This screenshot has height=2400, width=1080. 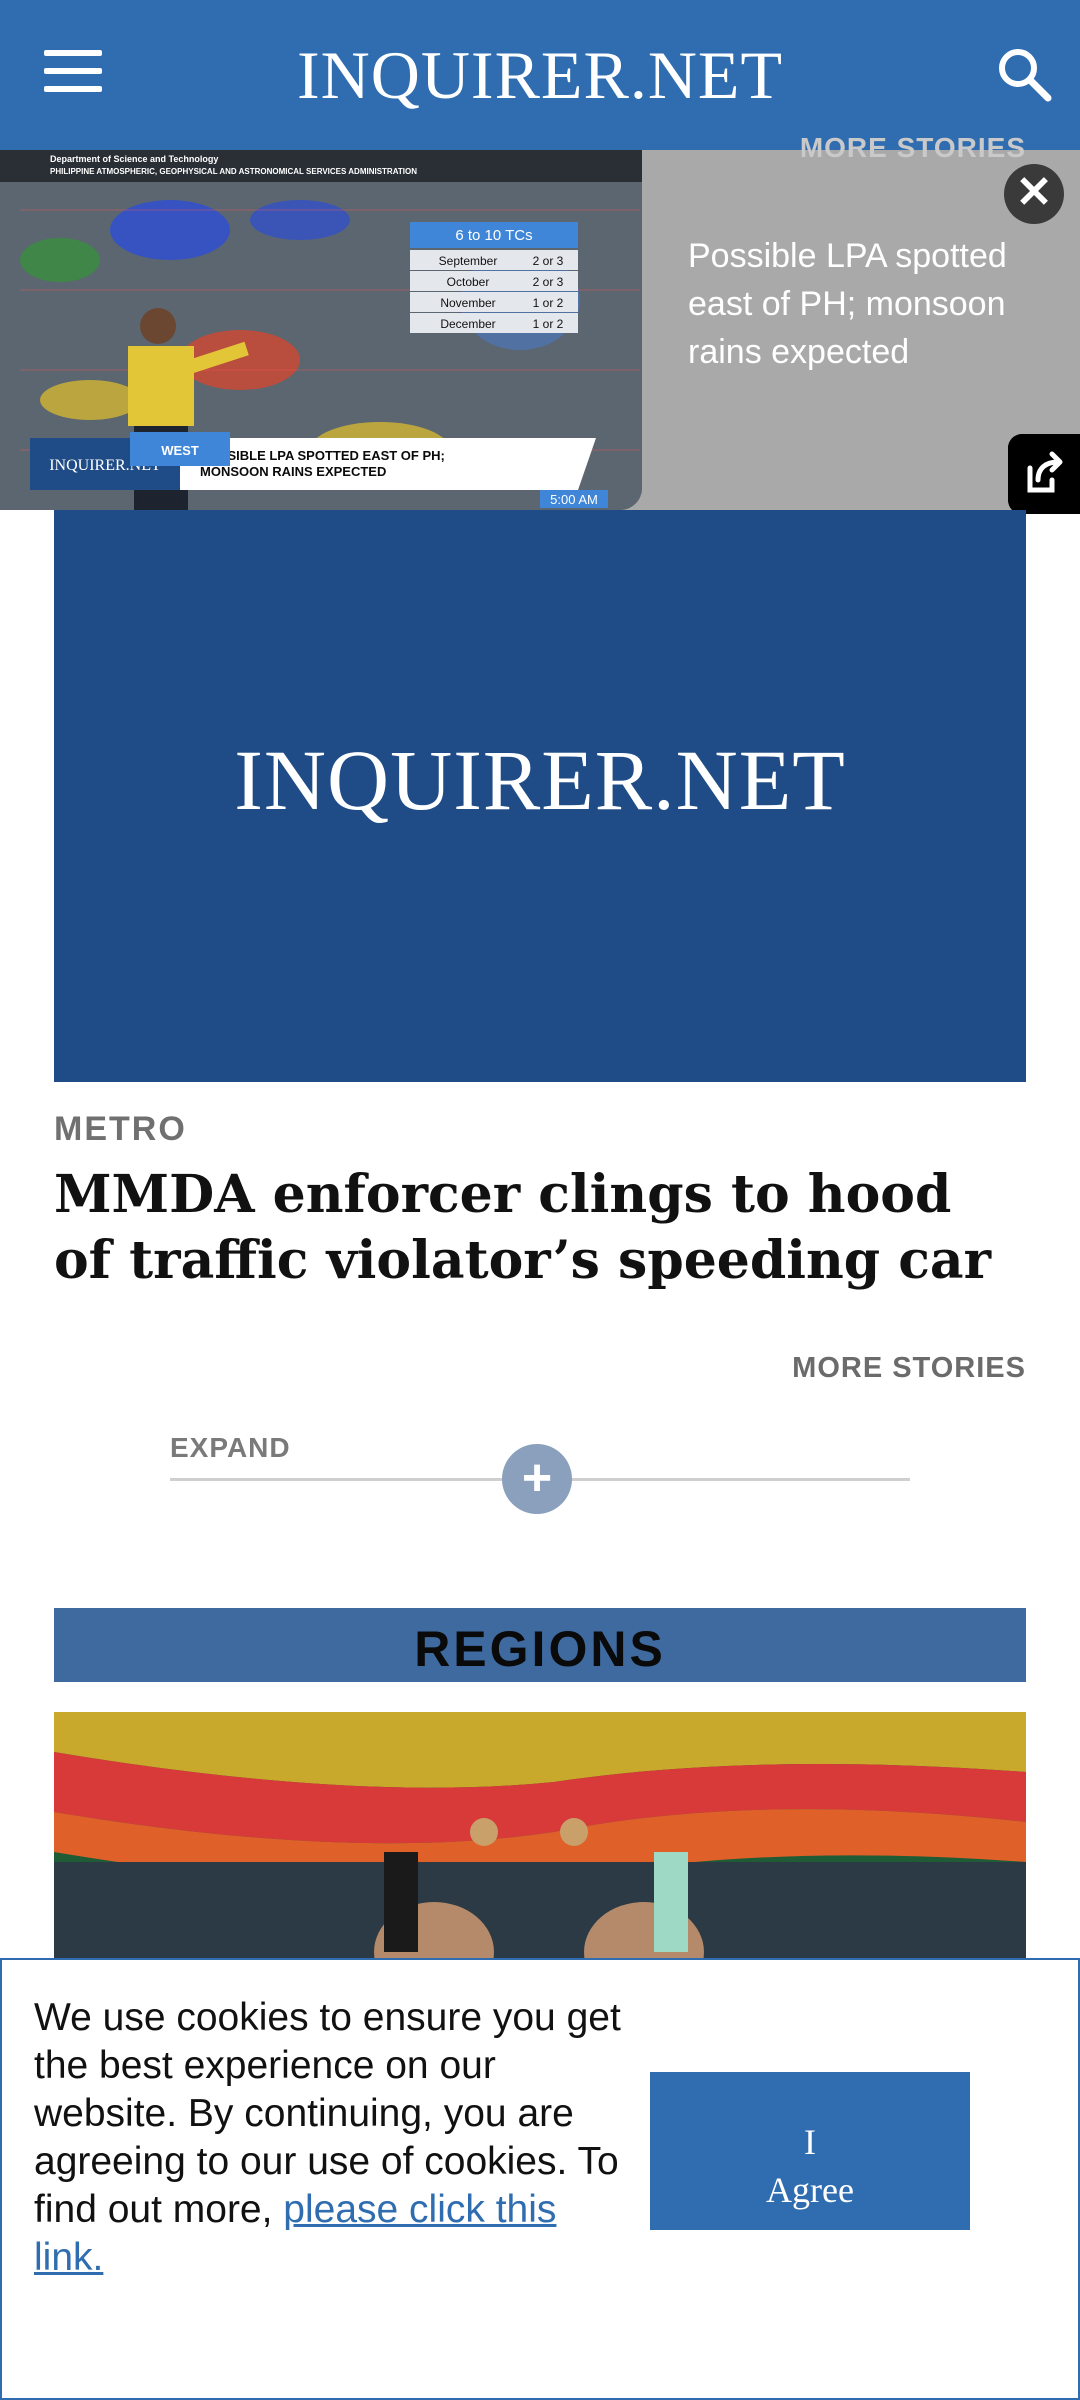 I want to click on expand-control: EXPAND +, so click(x=540, y=1472).